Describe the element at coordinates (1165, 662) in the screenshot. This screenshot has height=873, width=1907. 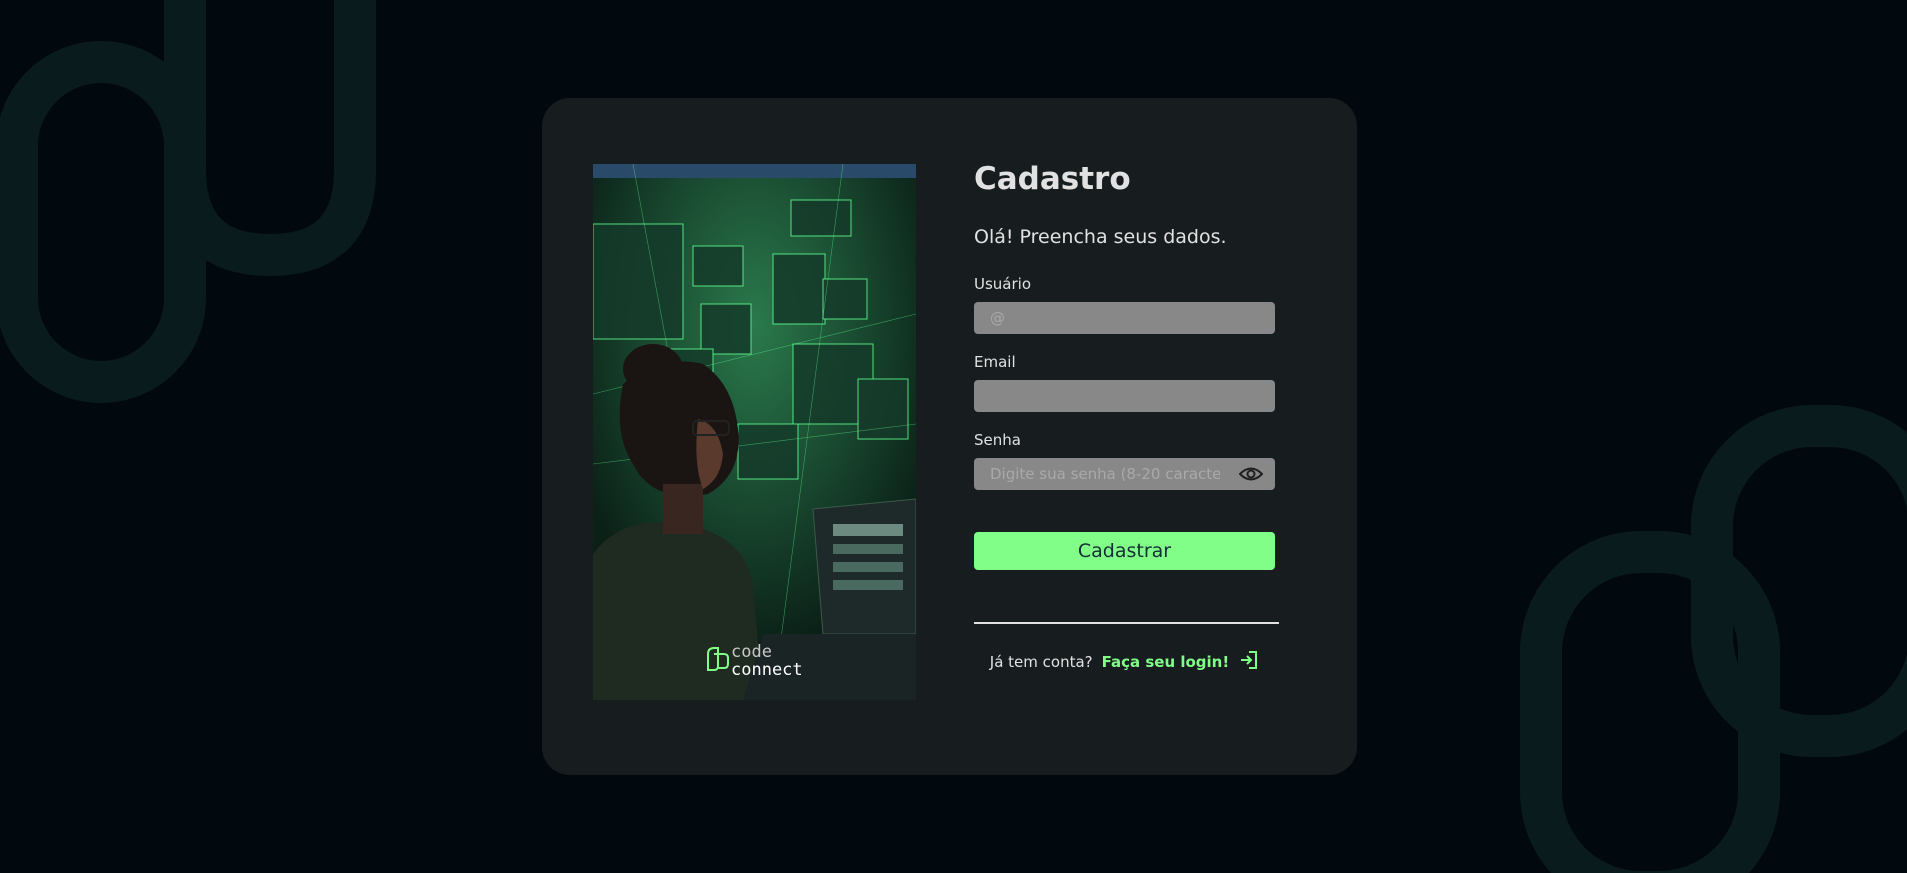
I see `login-link-label: Faça seu login!` at that location.